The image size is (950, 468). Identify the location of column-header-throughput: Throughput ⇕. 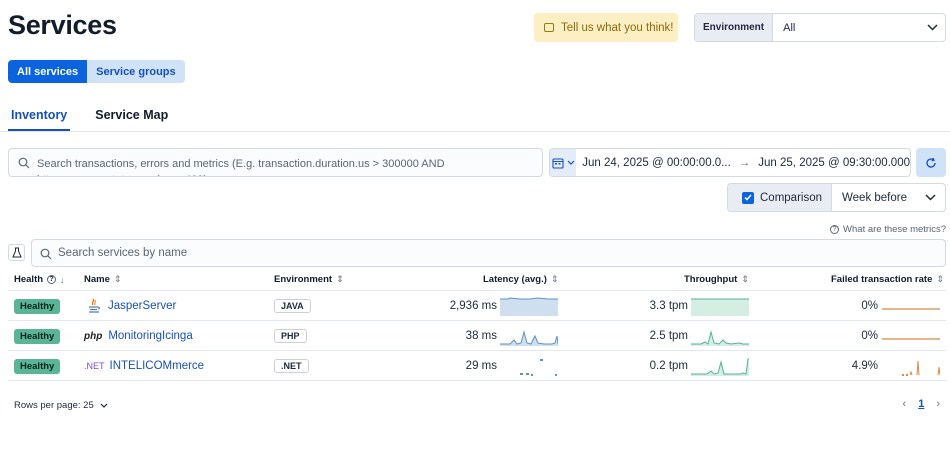
(716, 279).